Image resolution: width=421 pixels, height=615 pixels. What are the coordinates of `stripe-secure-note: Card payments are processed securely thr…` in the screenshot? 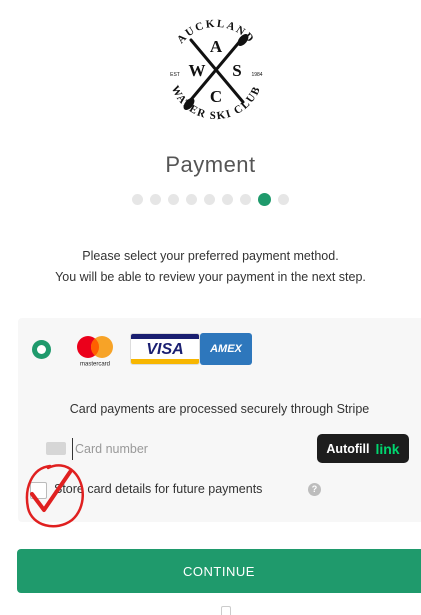 It's located at (219, 409).